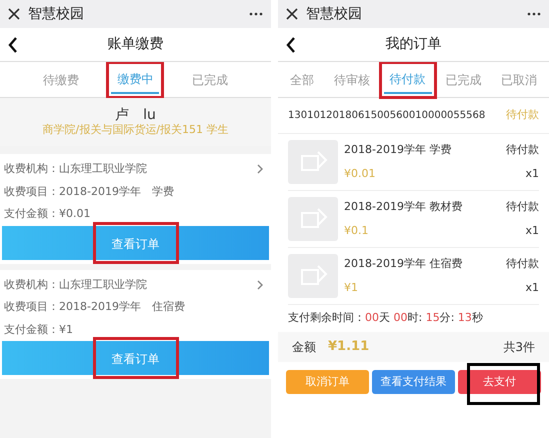 Image resolution: width=549 pixels, height=438 pixels. Describe the element at coordinates (135, 130) in the screenshot. I see `student-info: 商学院/报关与国际货运/报关151 学生` at that location.